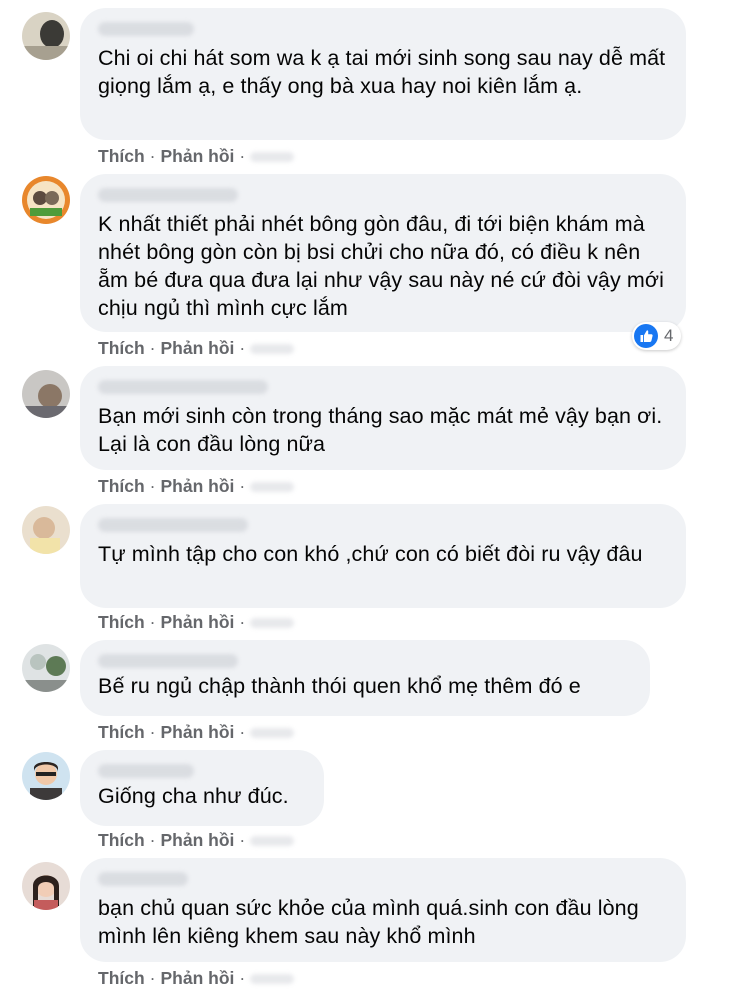  What do you see at coordinates (669, 335) in the screenshot?
I see `reaction-count: 4` at bounding box center [669, 335].